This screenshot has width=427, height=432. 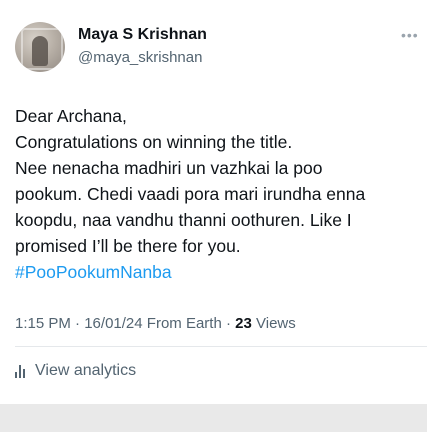 I want to click on view-analytics-button: View analytics, so click(x=75, y=371).